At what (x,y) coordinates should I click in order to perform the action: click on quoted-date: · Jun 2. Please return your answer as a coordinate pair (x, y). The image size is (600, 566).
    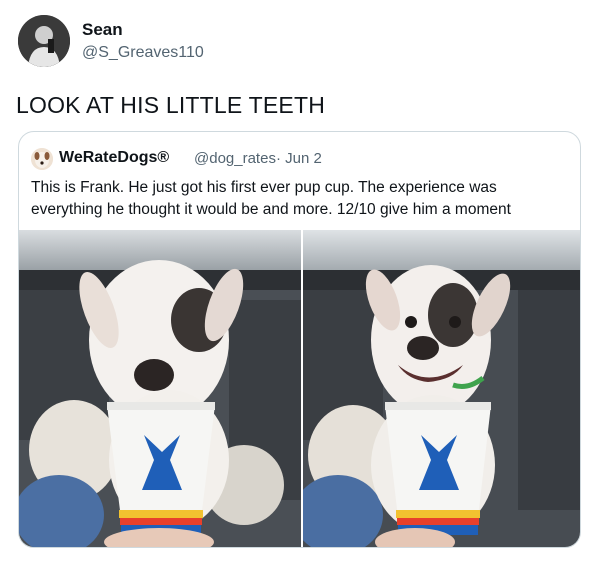
    Looking at the image, I should click on (299, 158).